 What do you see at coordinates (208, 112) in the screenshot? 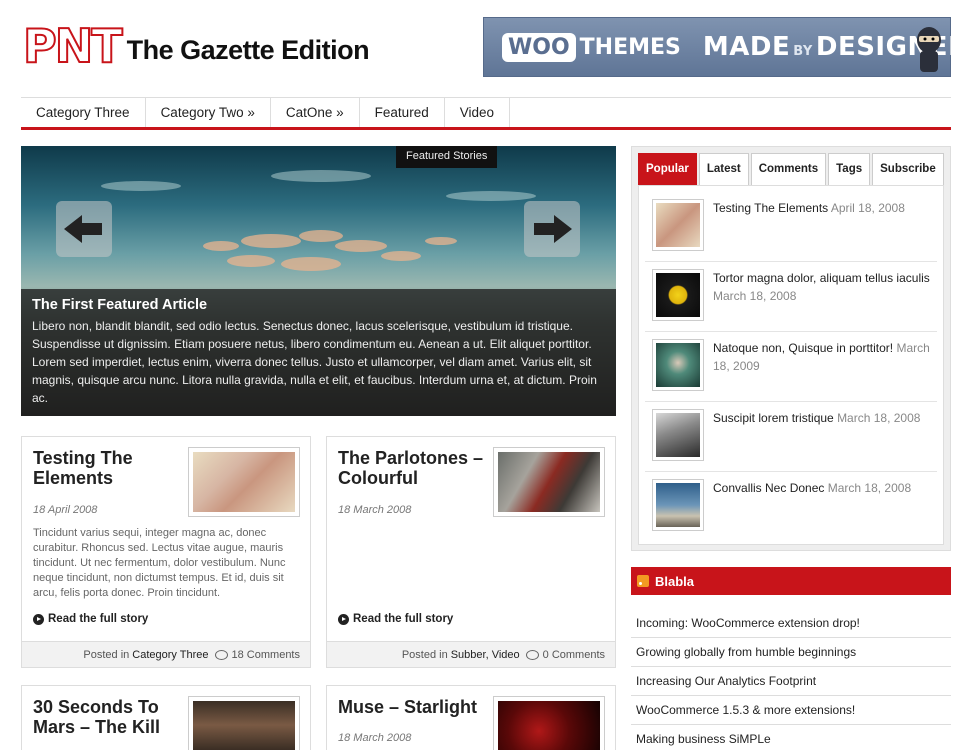
I see `nav-item-category-two: Category Two »` at bounding box center [208, 112].